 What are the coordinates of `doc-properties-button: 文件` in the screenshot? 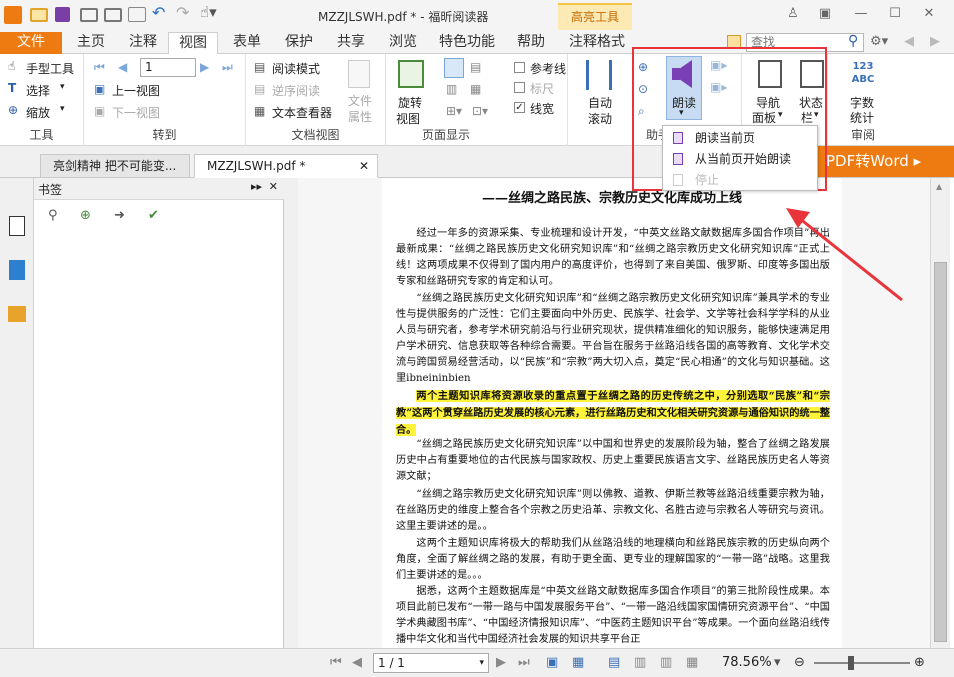 It's located at (360, 100).